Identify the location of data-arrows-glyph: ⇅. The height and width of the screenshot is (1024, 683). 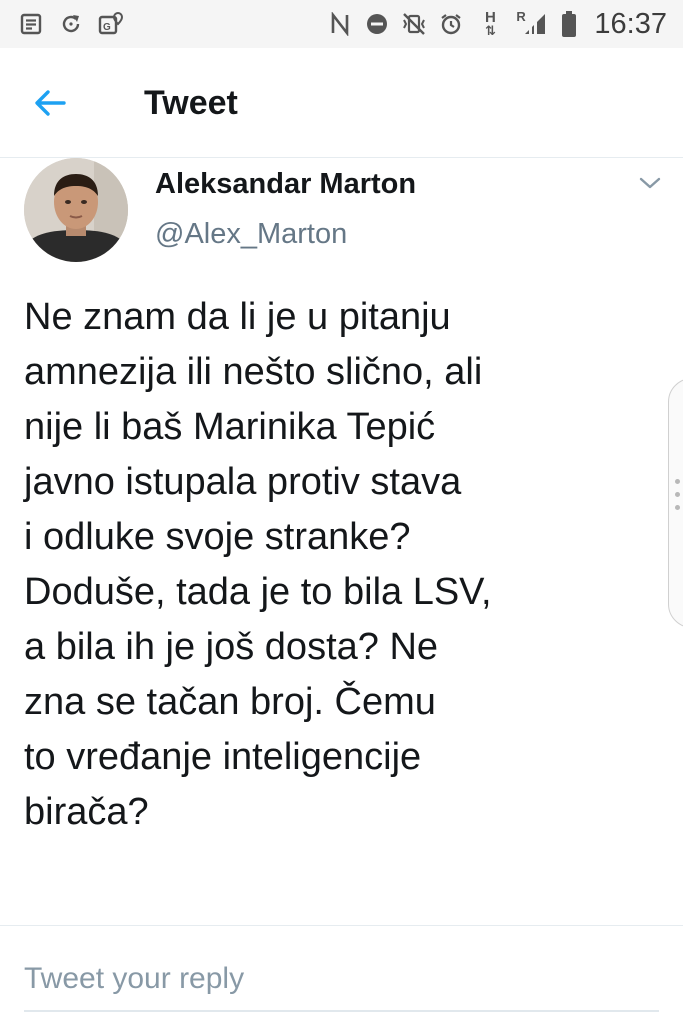
(490, 30).